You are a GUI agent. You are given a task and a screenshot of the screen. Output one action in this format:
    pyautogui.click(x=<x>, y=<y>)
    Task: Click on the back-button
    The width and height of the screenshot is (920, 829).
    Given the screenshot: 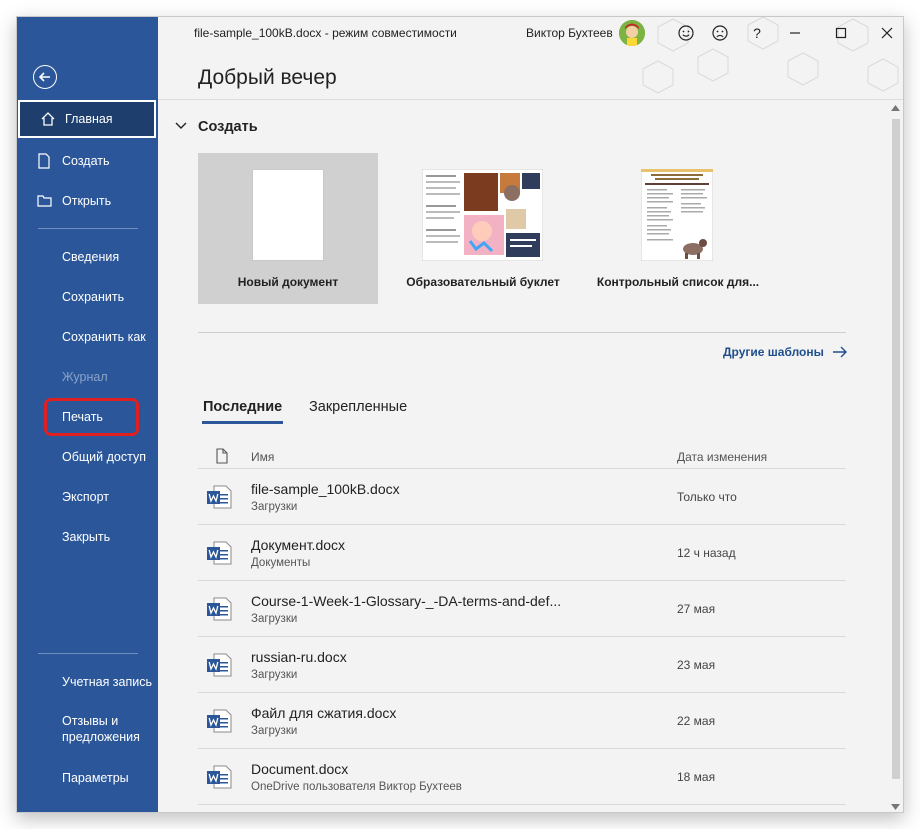 What is the action you would take?
    pyautogui.click(x=45, y=77)
    